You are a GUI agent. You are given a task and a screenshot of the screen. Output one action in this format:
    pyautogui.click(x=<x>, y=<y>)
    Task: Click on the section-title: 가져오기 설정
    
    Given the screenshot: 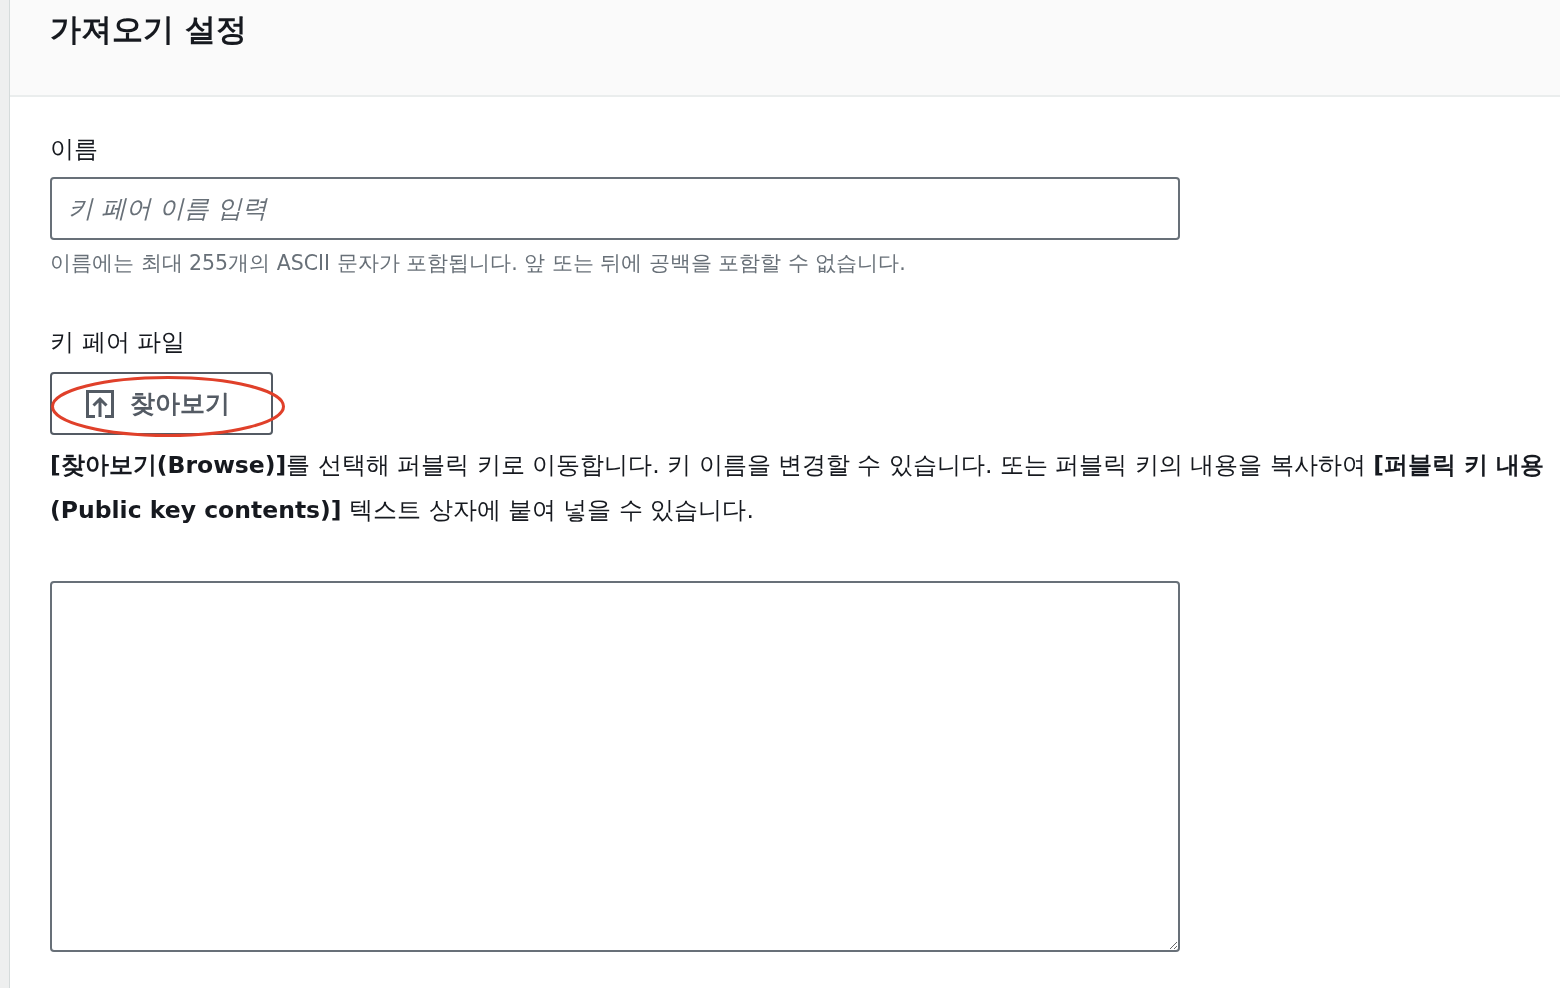 What is the action you would take?
    pyautogui.click(x=148, y=30)
    